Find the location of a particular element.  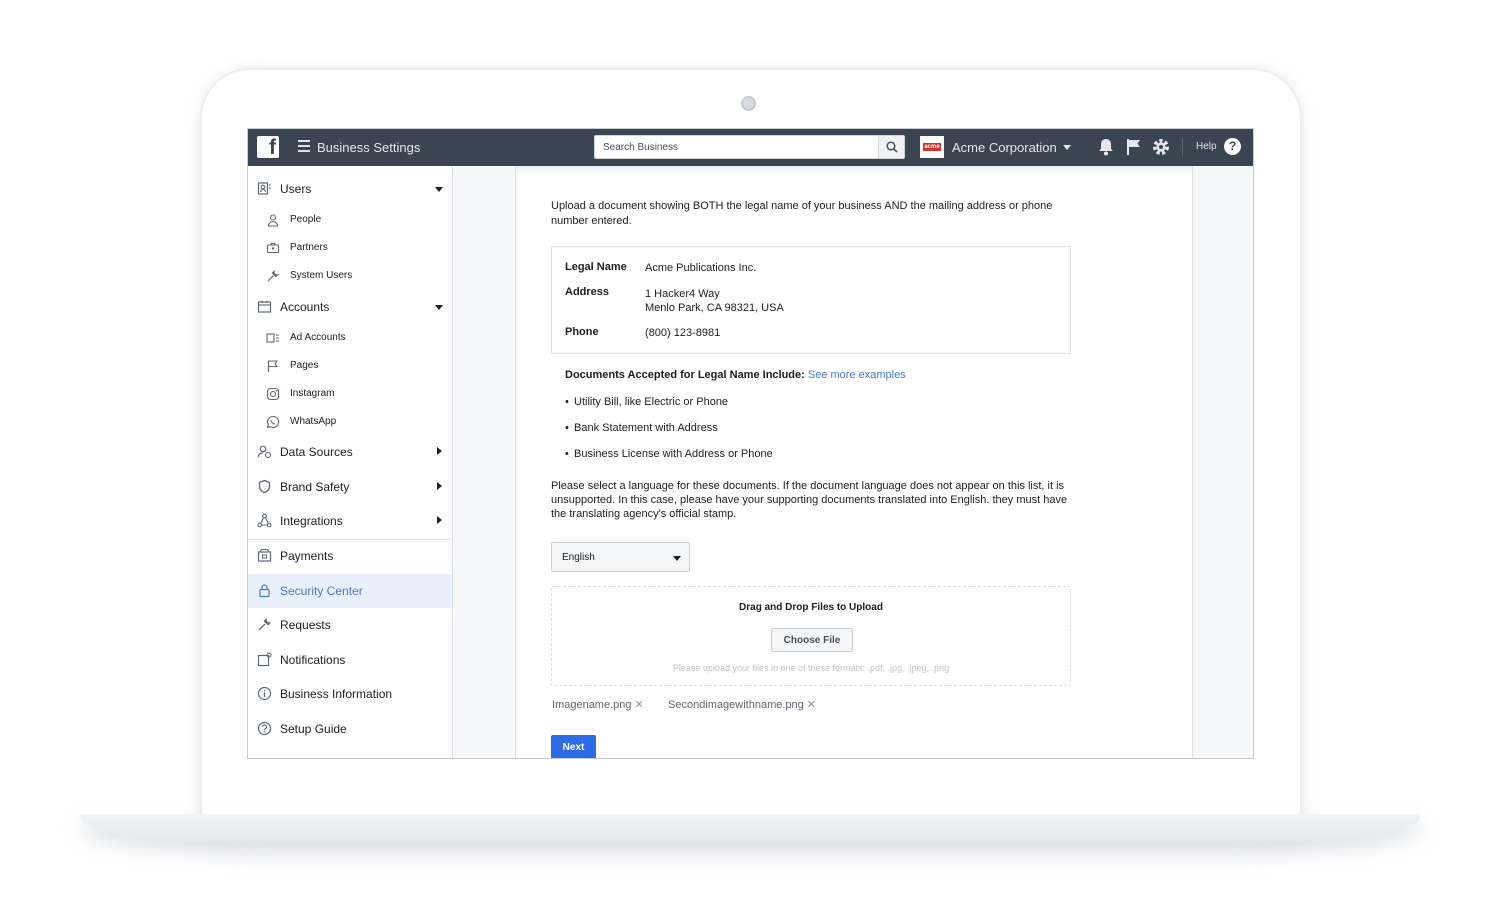

payments-icon is located at coordinates (264, 555).